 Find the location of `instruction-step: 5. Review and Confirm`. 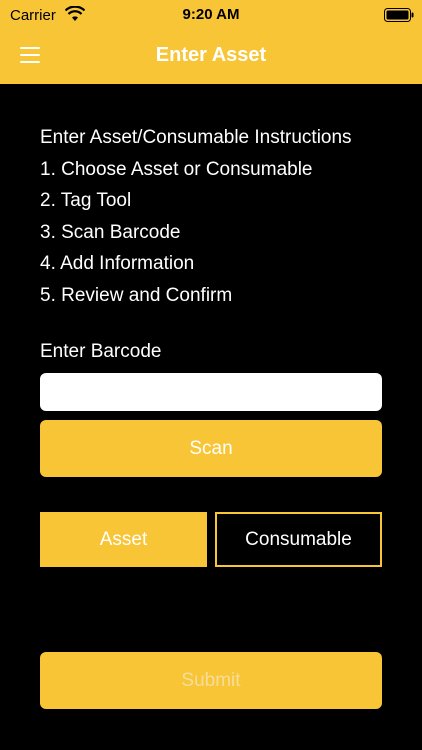

instruction-step: 5. Review and Confirm is located at coordinates (136, 295).